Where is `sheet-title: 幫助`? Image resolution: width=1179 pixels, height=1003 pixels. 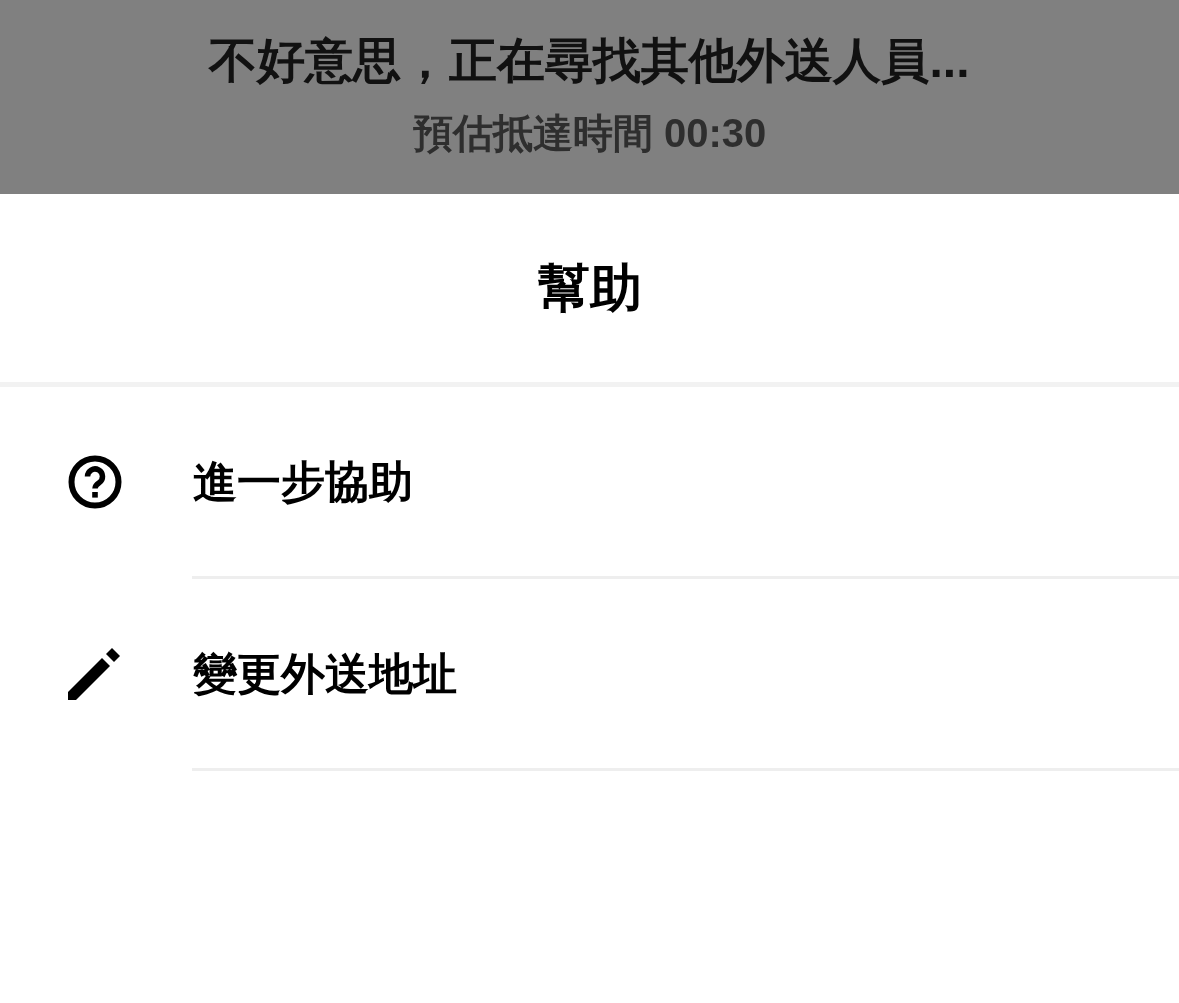 sheet-title: 幫助 is located at coordinates (589, 288).